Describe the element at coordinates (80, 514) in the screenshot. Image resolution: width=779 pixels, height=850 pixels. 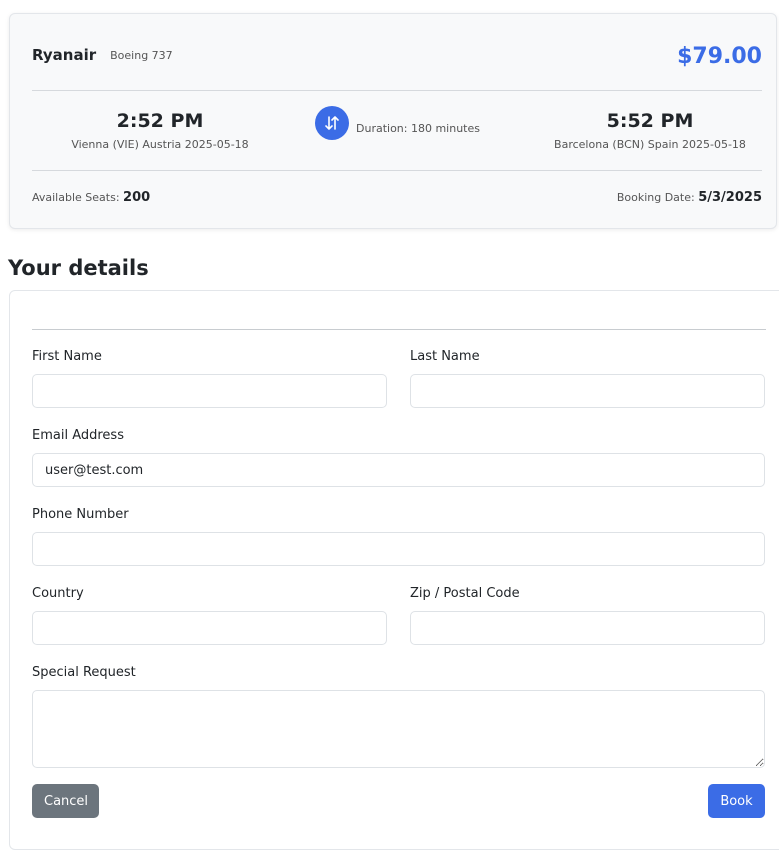
I see `phone-label: Phone Number` at that location.